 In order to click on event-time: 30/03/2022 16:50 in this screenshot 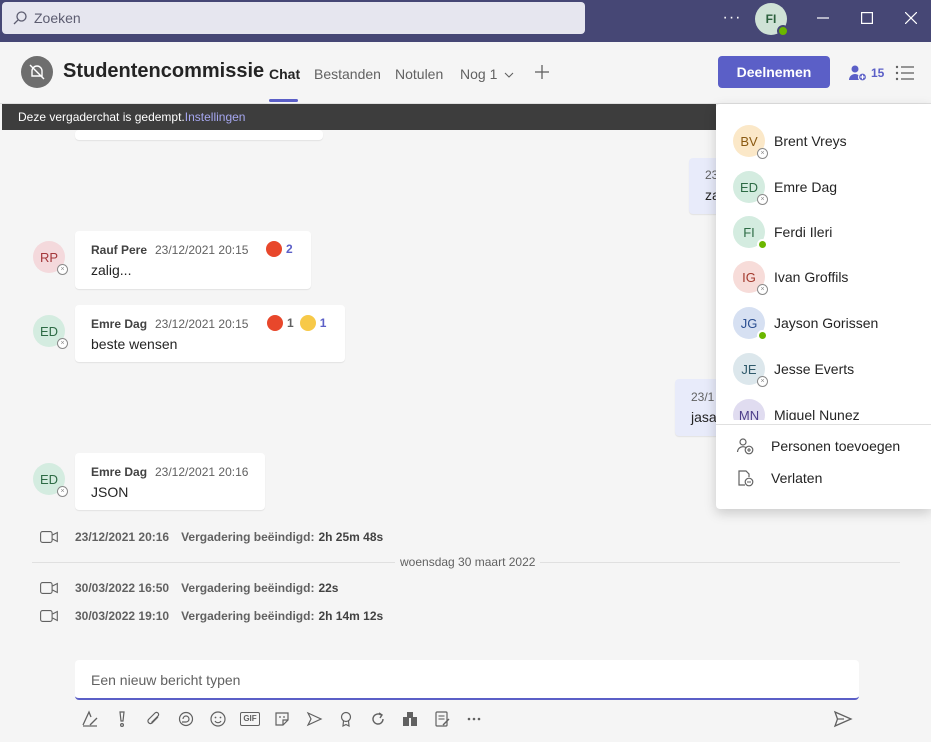, I will do `click(122, 588)`.